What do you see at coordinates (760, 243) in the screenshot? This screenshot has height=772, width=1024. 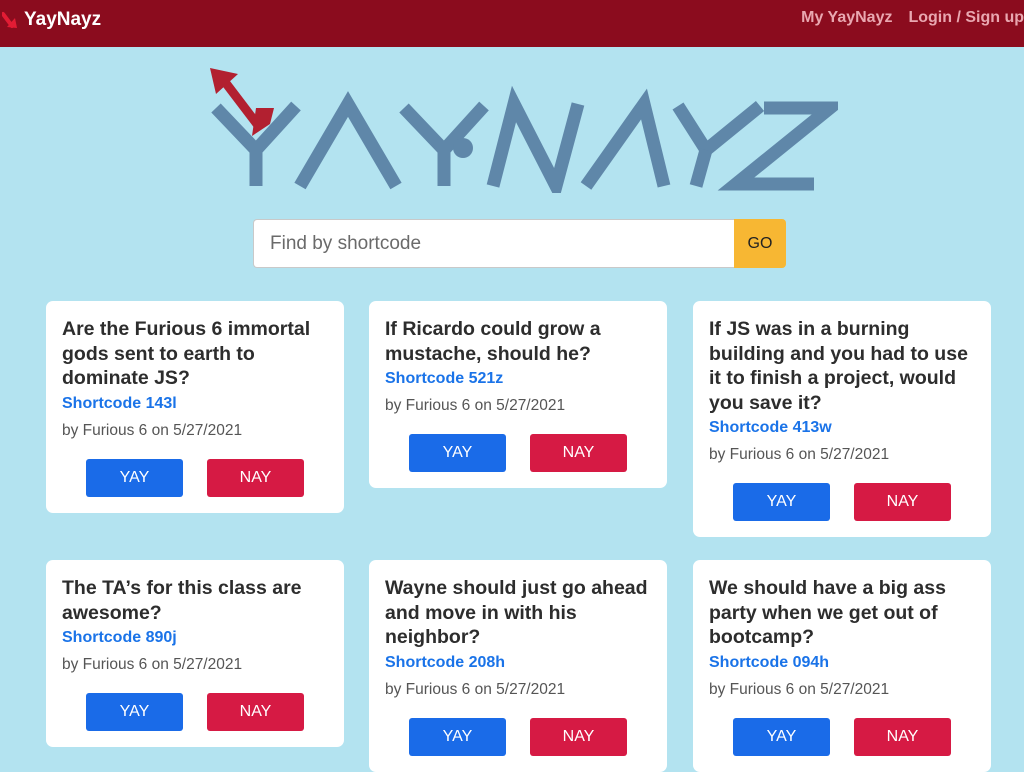 I see `go-button: GO` at bounding box center [760, 243].